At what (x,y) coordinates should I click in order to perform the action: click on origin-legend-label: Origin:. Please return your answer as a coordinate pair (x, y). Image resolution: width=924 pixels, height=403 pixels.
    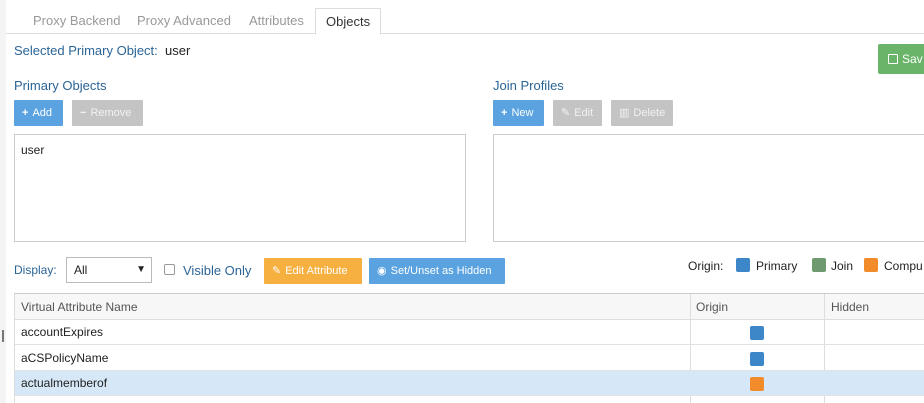
    Looking at the image, I should click on (706, 266).